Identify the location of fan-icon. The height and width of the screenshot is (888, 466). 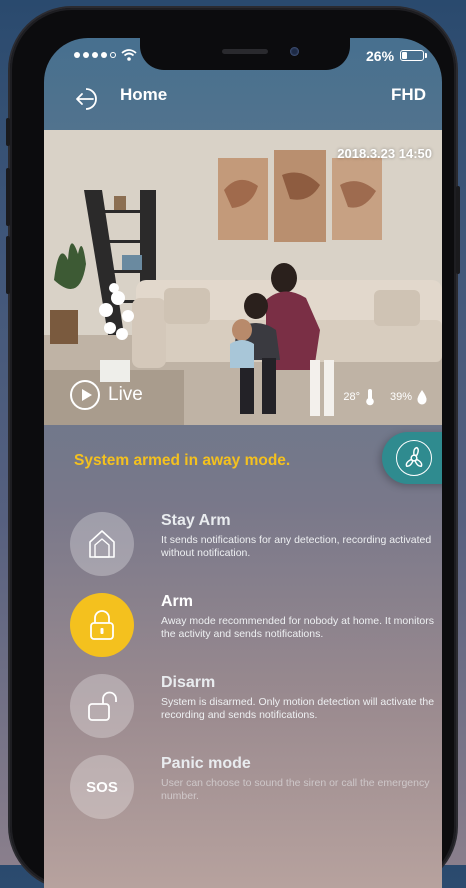
(414, 458).